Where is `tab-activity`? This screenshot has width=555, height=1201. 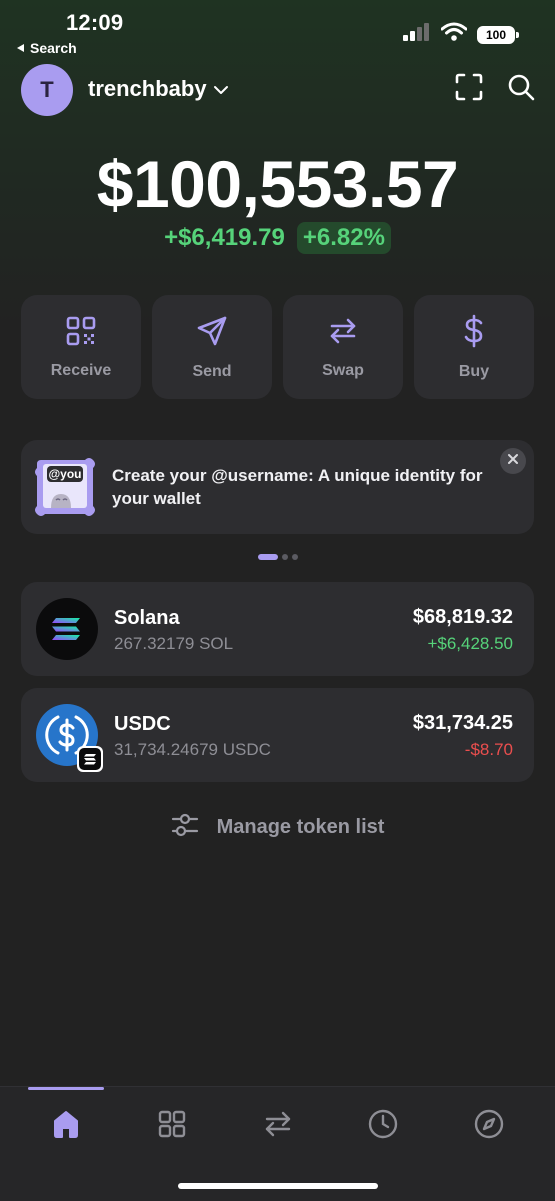
tab-activity is located at coordinates (383, 1126).